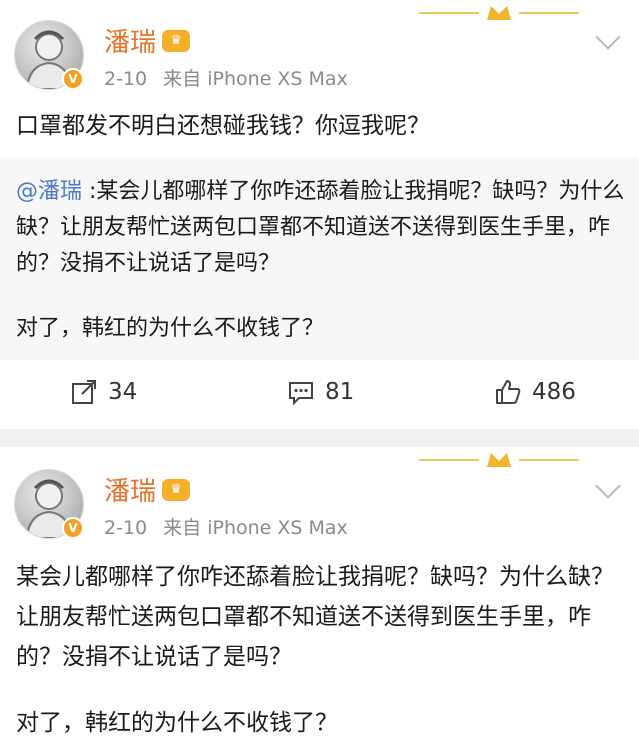  I want to click on thumbs-up-icon, so click(508, 392).